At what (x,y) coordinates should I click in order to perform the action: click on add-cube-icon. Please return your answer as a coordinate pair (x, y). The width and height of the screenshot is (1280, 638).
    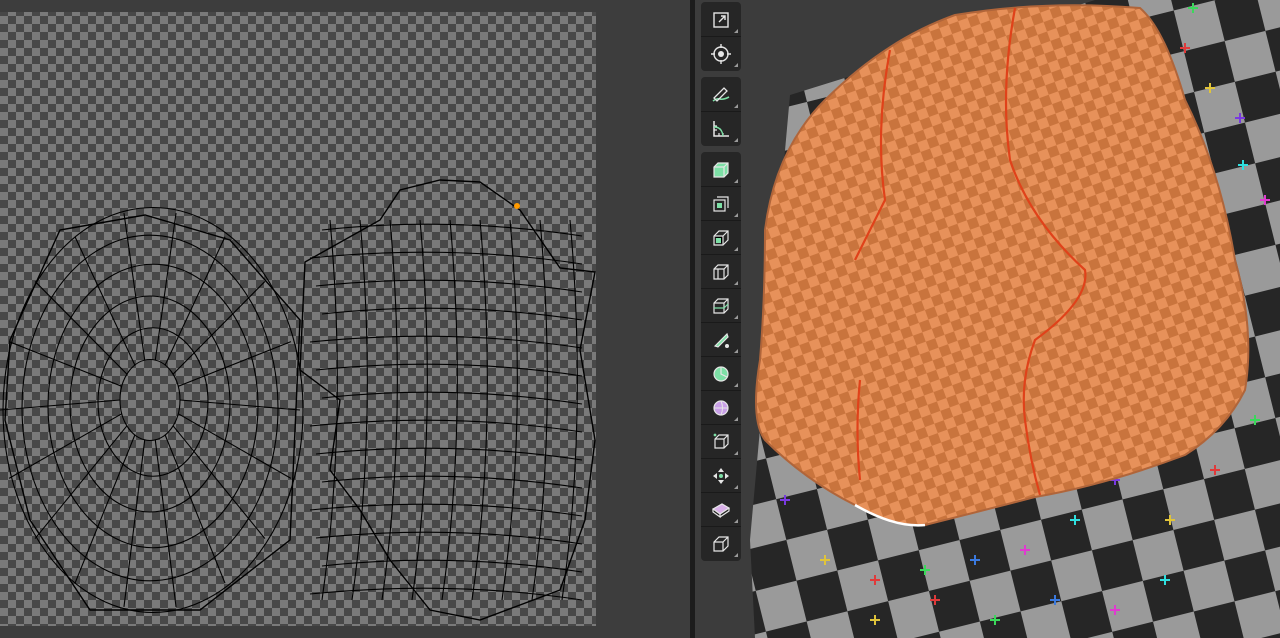
    Looking at the image, I should click on (721, 169).